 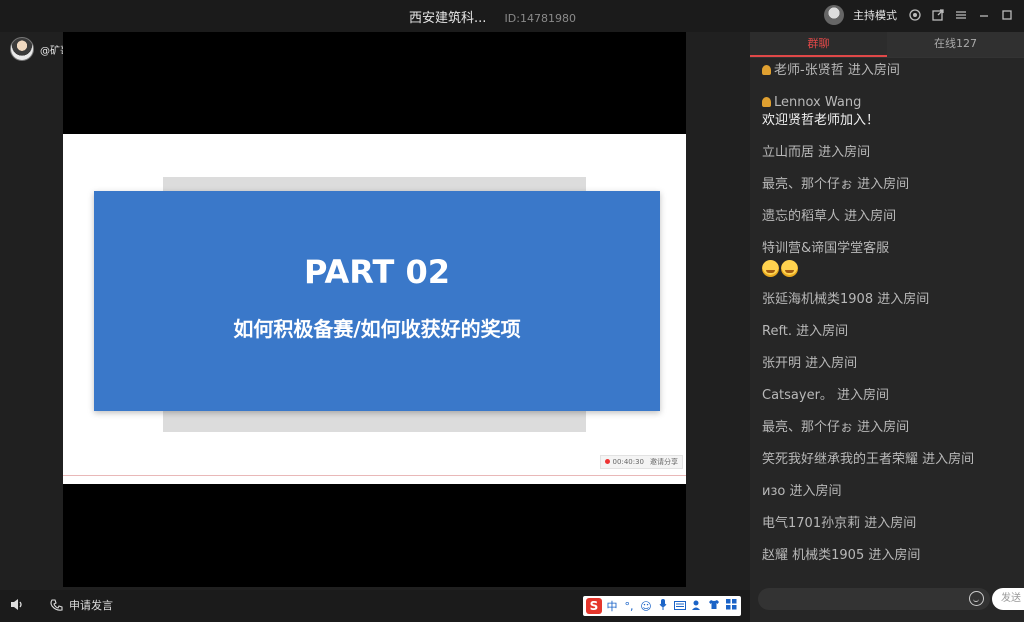 What do you see at coordinates (377, 329) in the screenshot?
I see `slide-subtitle: 如何积极备赛/如何收获好的奖项` at bounding box center [377, 329].